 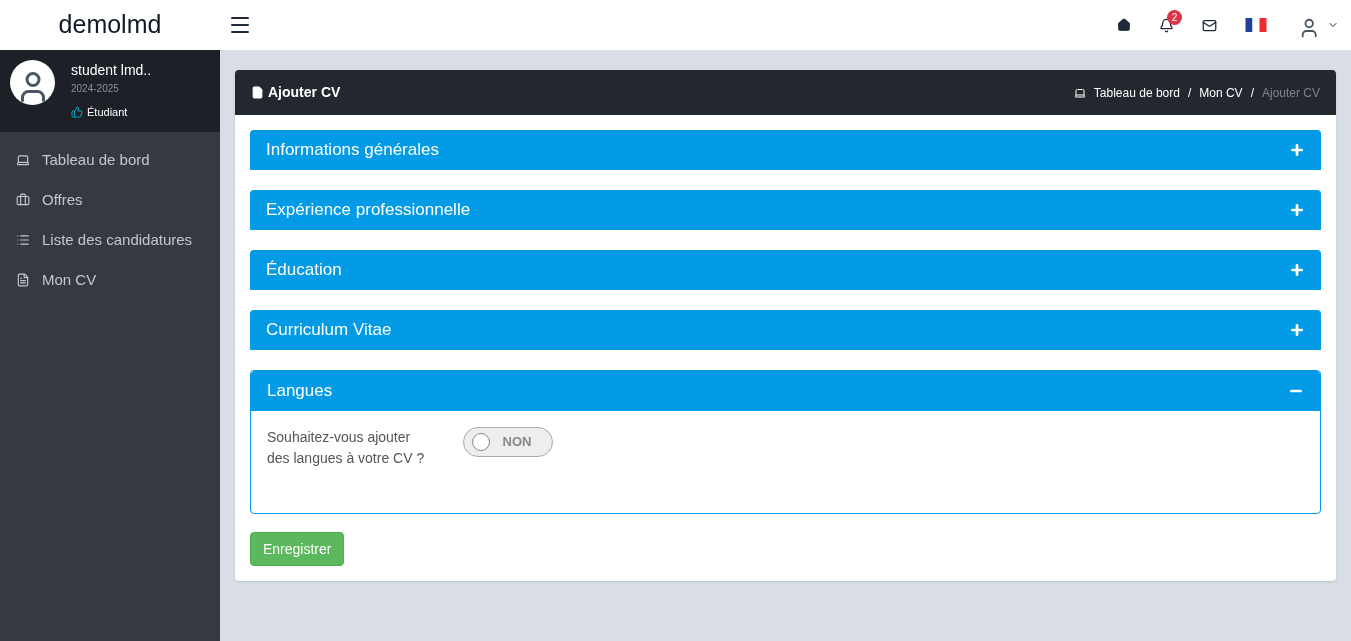 What do you see at coordinates (1136, 92) in the screenshot?
I see `breadcrumb-link: Tableau de bord` at bounding box center [1136, 92].